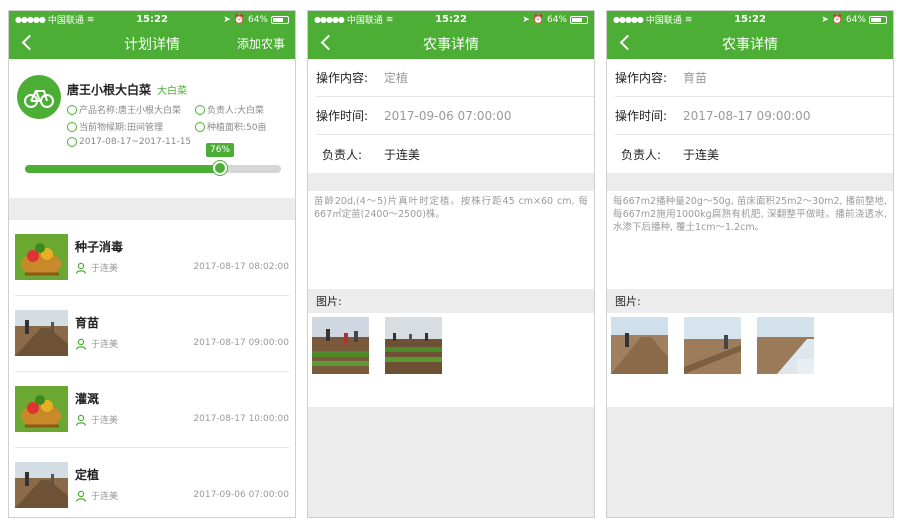  Describe the element at coordinates (695, 78) in the screenshot. I see `content-value: 育苗` at that location.